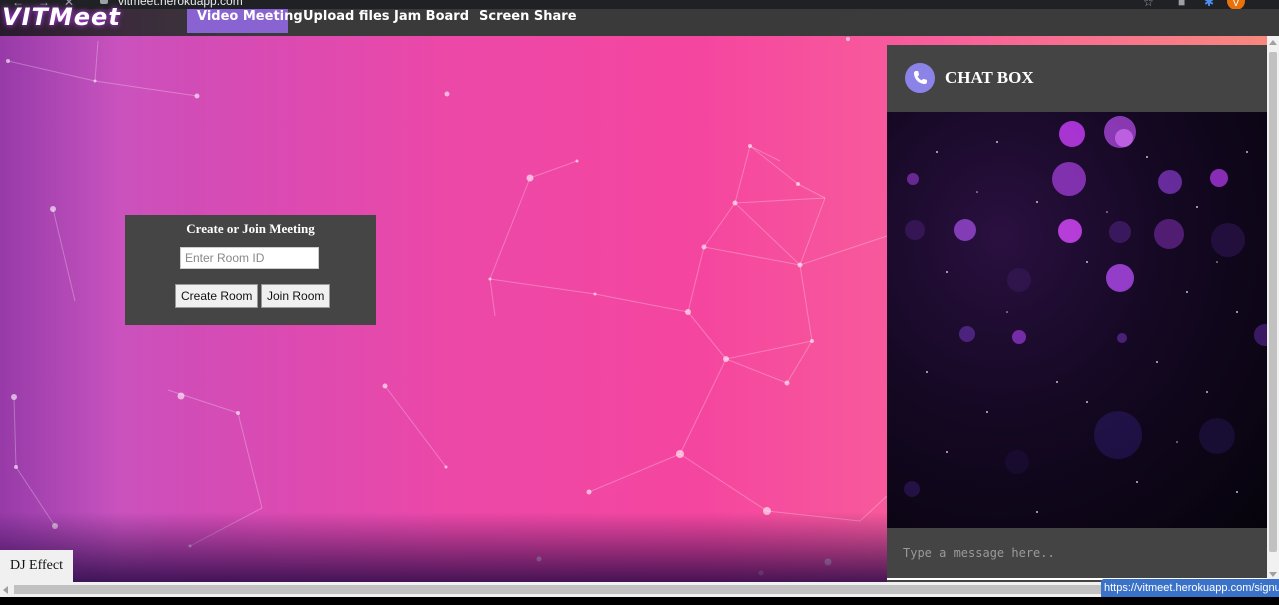 This screenshot has width=1279, height=605. Describe the element at coordinates (1273, 42) in the screenshot. I see `scroll-up-icon` at that location.